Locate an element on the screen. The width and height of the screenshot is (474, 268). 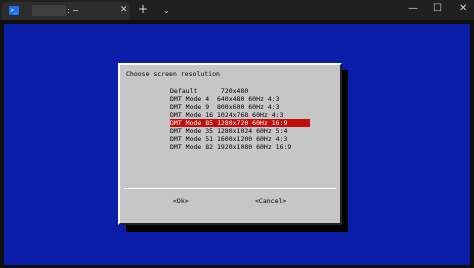
new-tab-button: + is located at coordinates (143, 9).